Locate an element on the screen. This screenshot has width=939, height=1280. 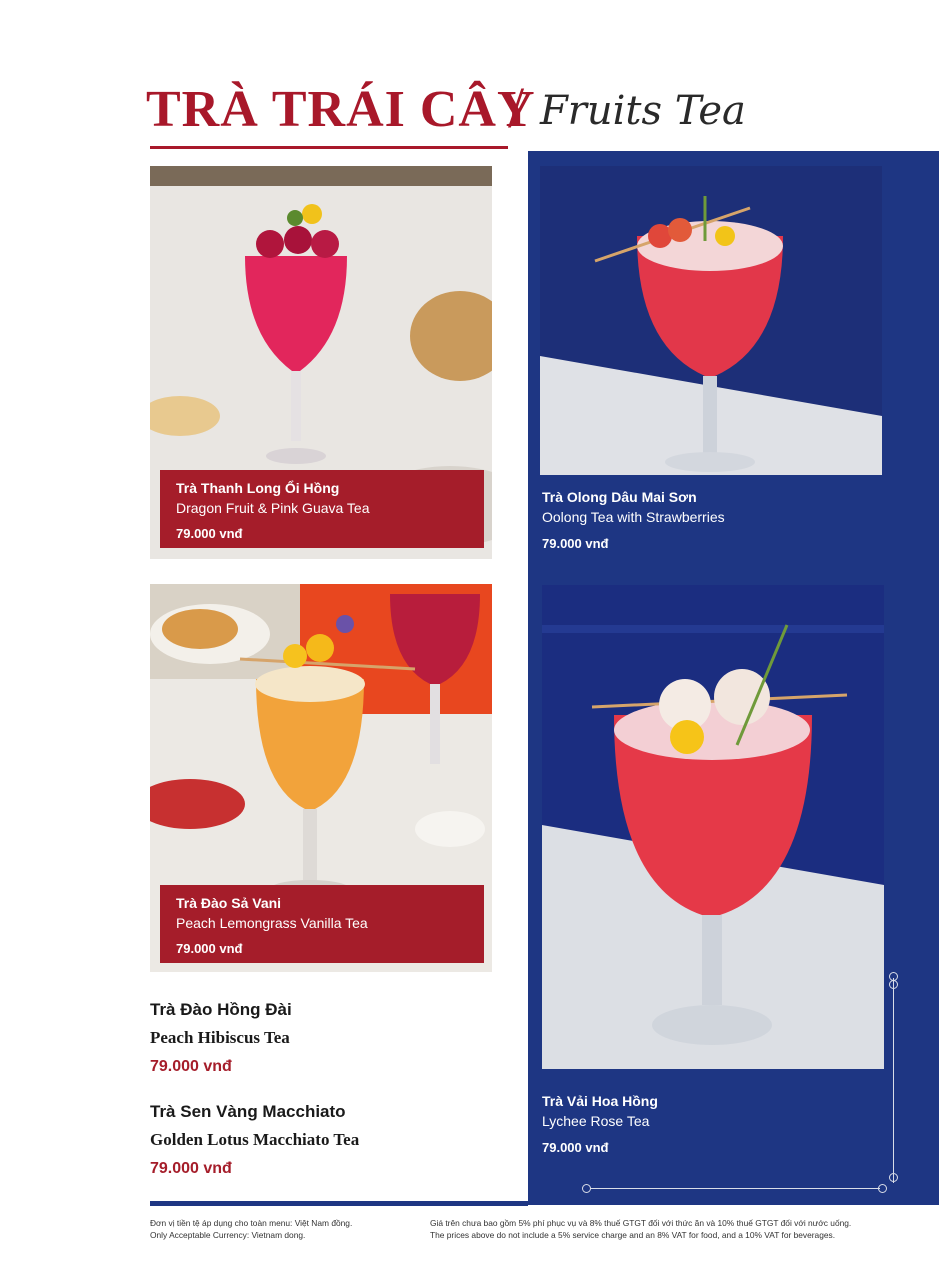
decorative-vertical-line is located at coordinates (893, 1080).